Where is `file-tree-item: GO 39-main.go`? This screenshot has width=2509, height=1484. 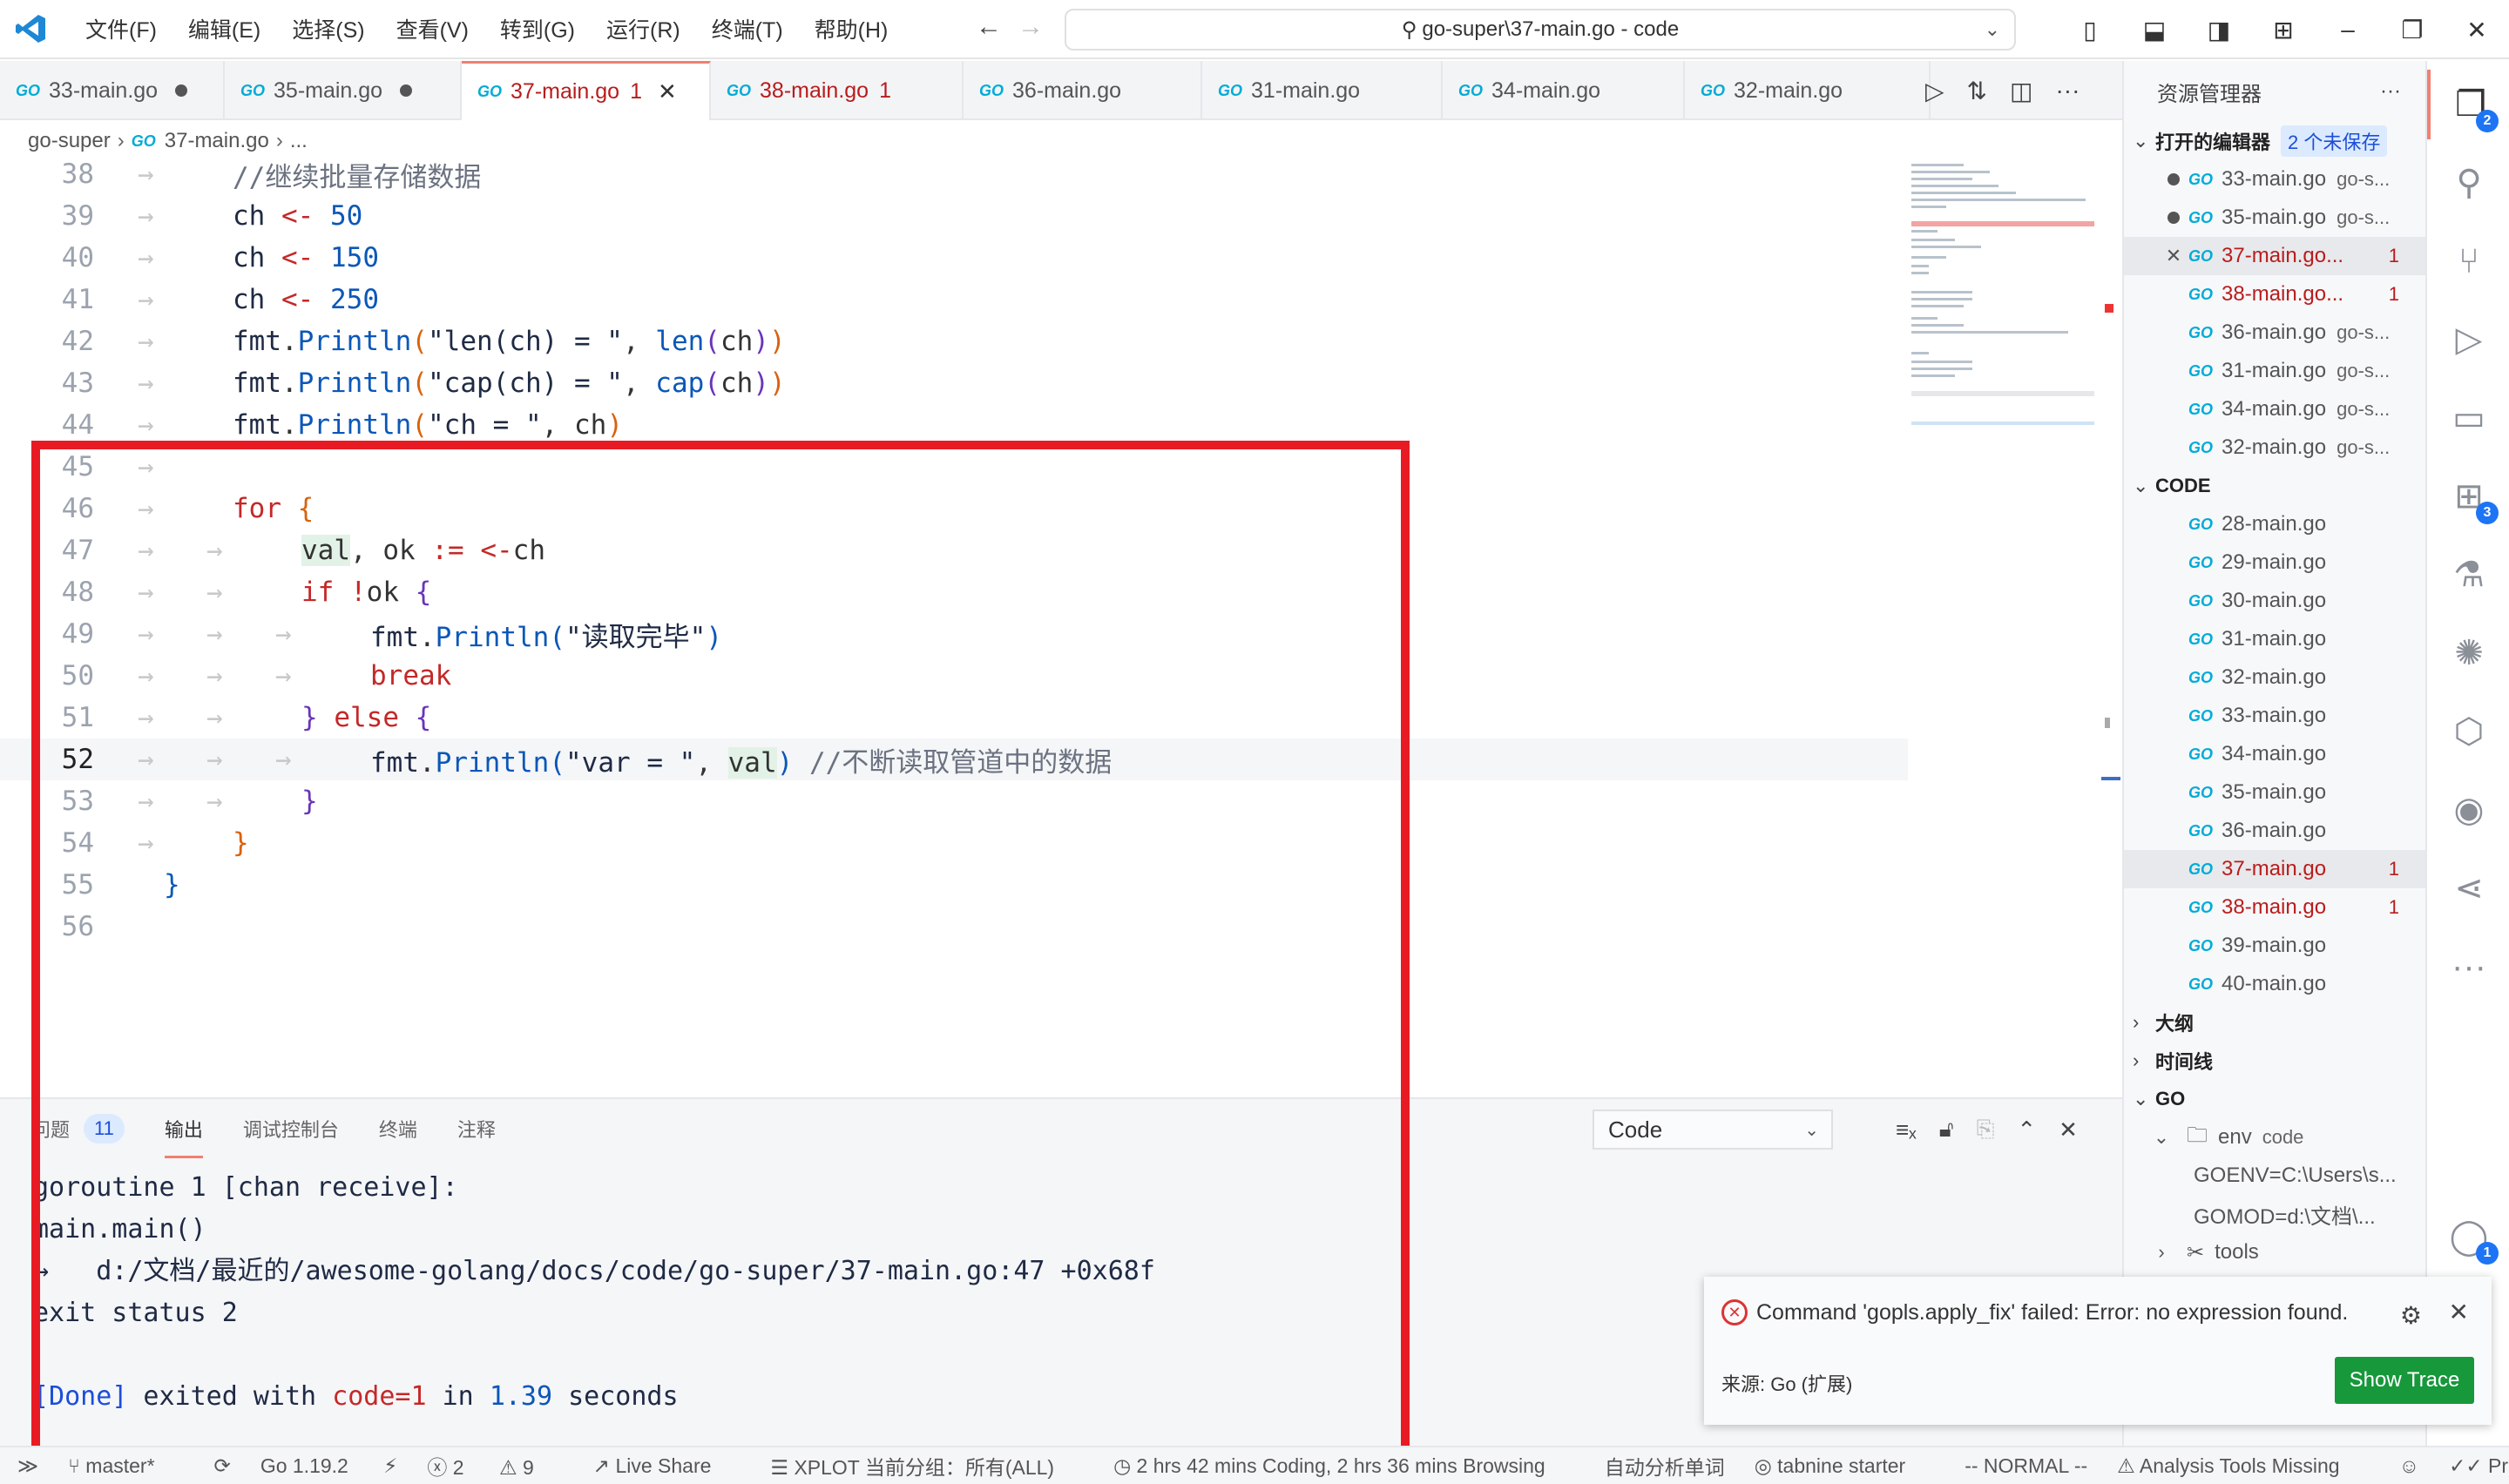
file-tree-item: GO 39-main.go is located at coordinates (2274, 946).